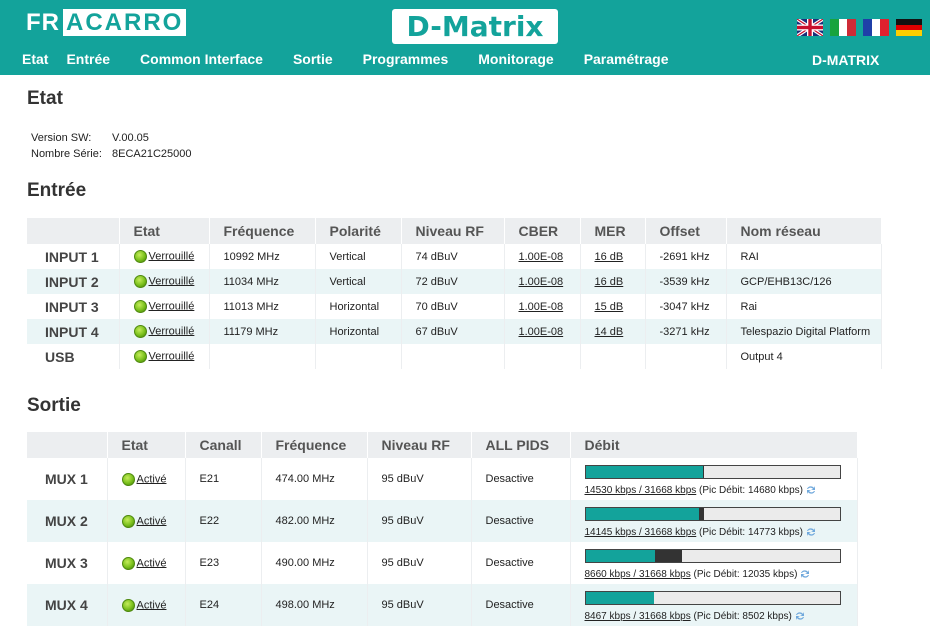 The image size is (930, 634). I want to click on nav-monitorage: Monitorage, so click(512, 59).